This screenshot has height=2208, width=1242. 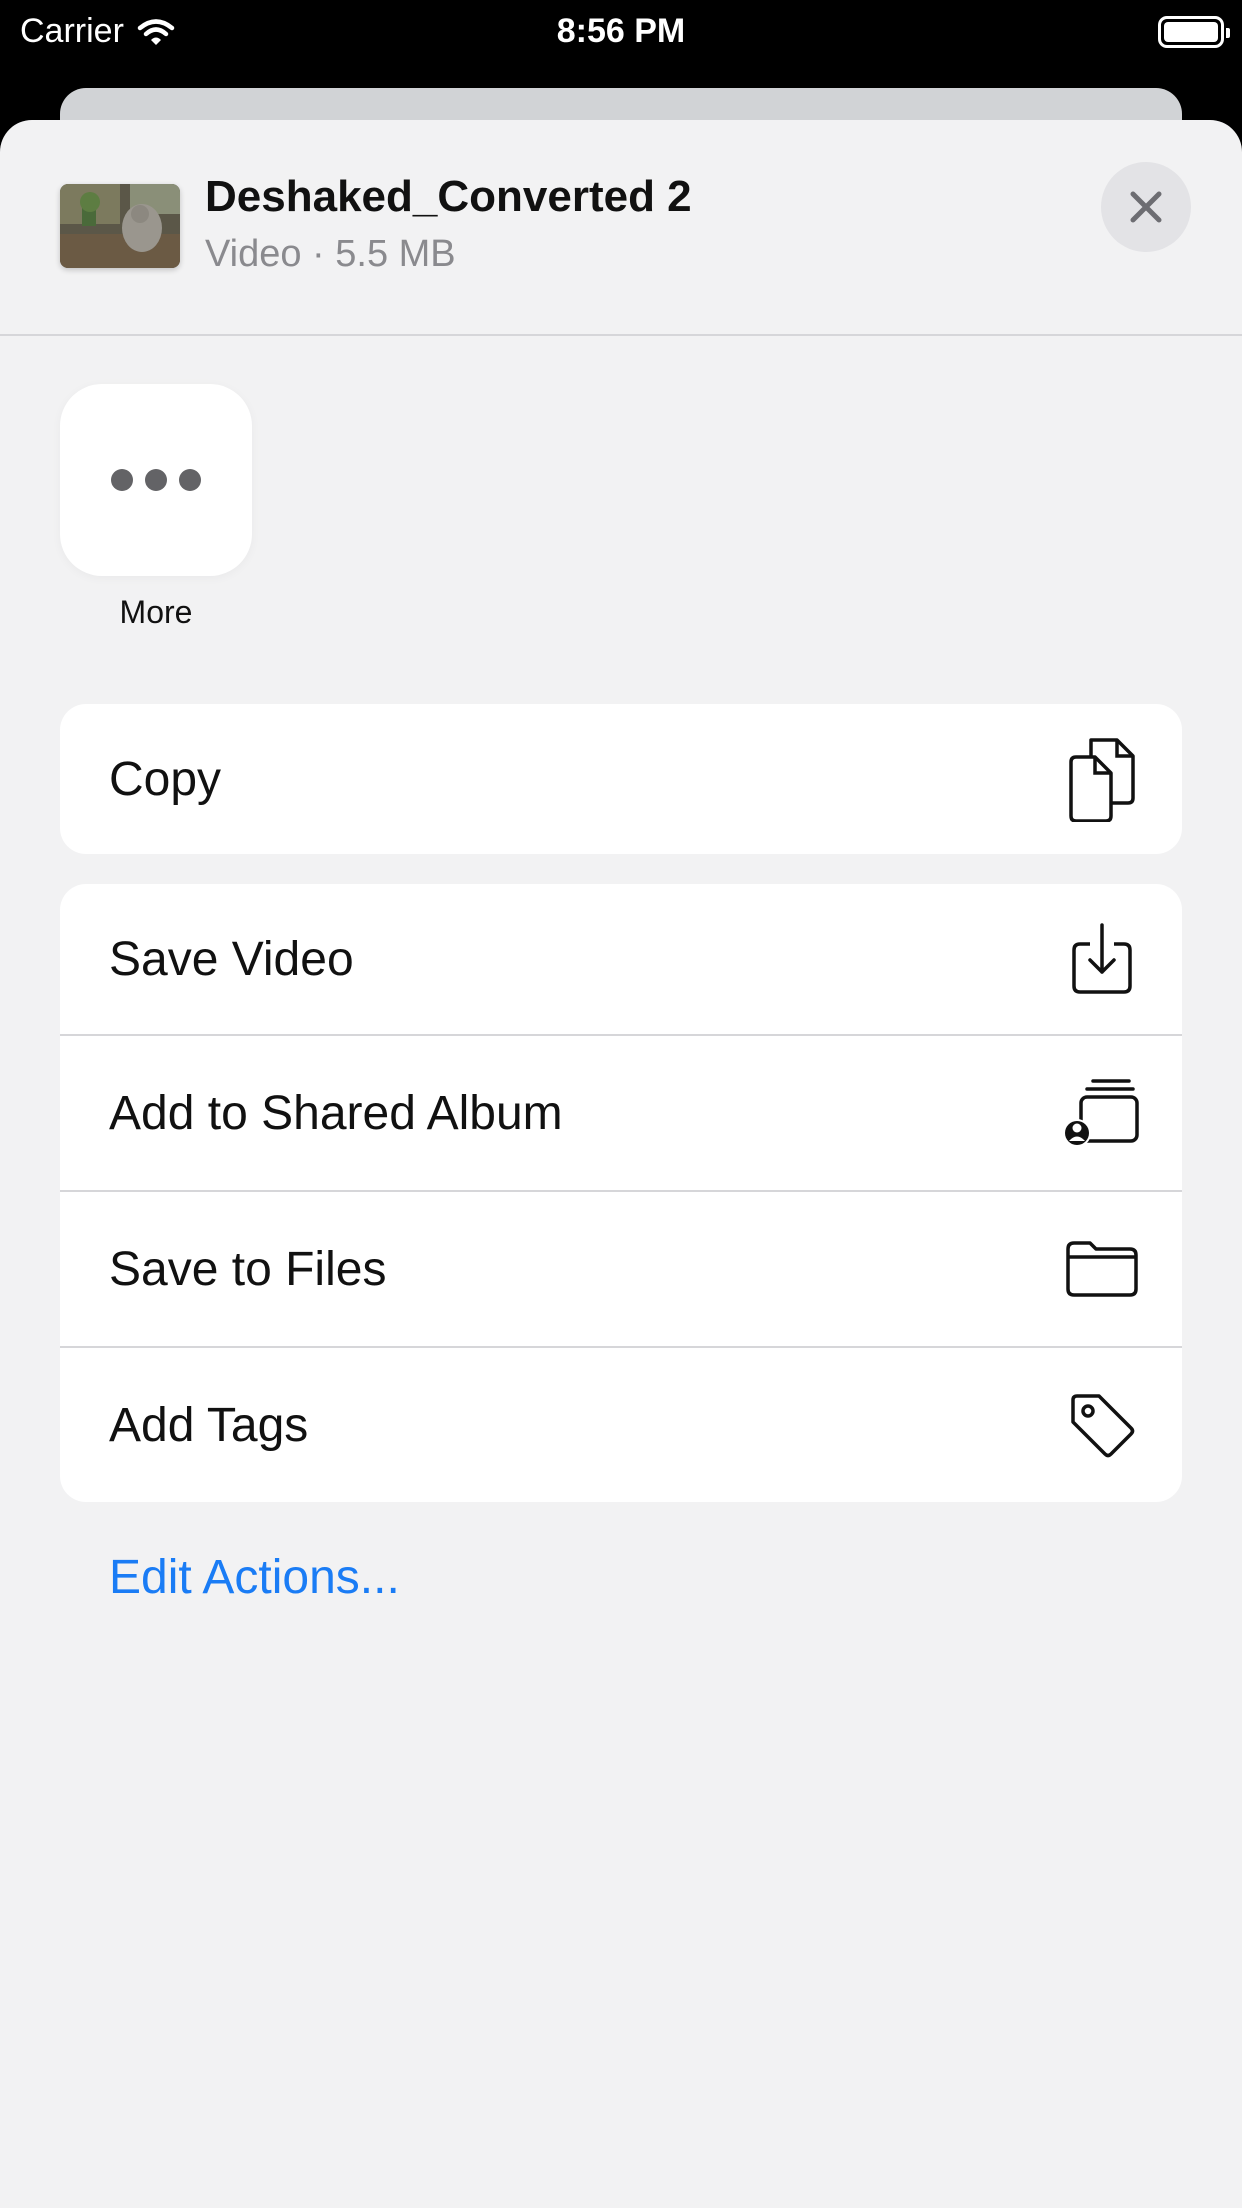 I want to click on app-more: More, so click(x=156, y=507).